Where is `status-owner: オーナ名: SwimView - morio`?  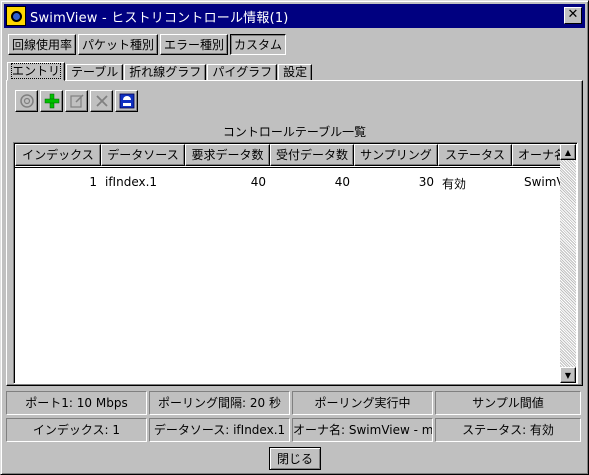 status-owner: オーナ名: SwimView - morio is located at coordinates (362, 430).